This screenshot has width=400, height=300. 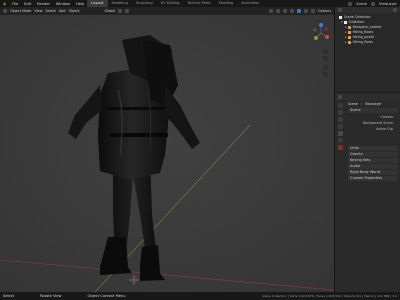 I want to click on panel-units-label: Units, so click(x=354, y=148).